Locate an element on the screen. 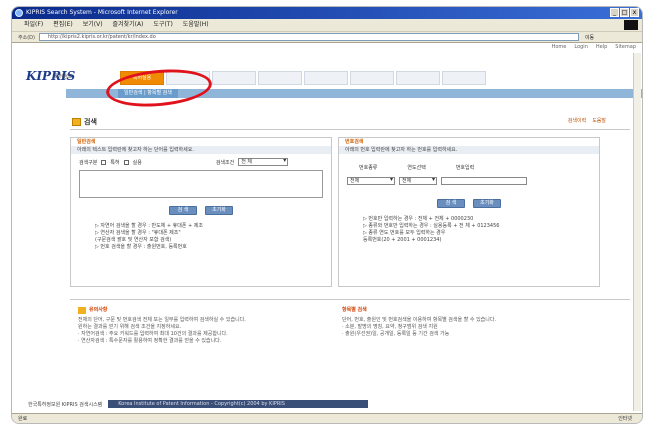 The image size is (653, 431). number-type-label: 번호종류 is located at coordinates (368, 168).